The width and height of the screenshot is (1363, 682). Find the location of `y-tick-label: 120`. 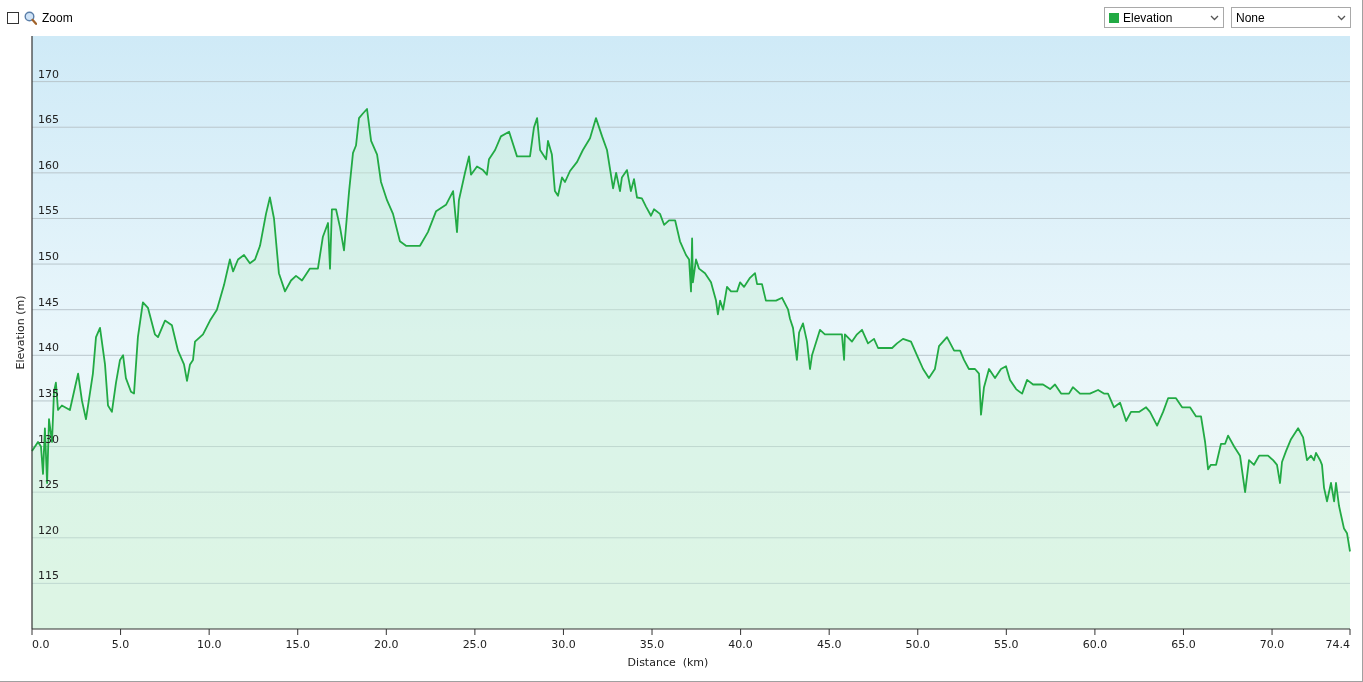

y-tick-label: 120 is located at coordinates (48, 530).